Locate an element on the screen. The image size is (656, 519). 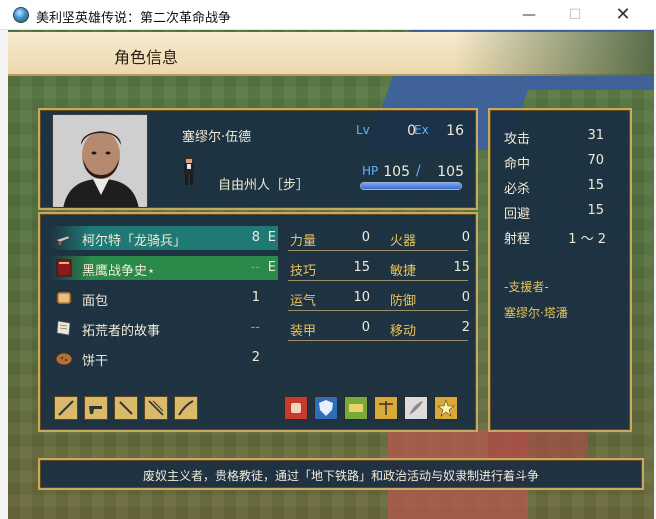
level-label: Lv is located at coordinates (363, 130).